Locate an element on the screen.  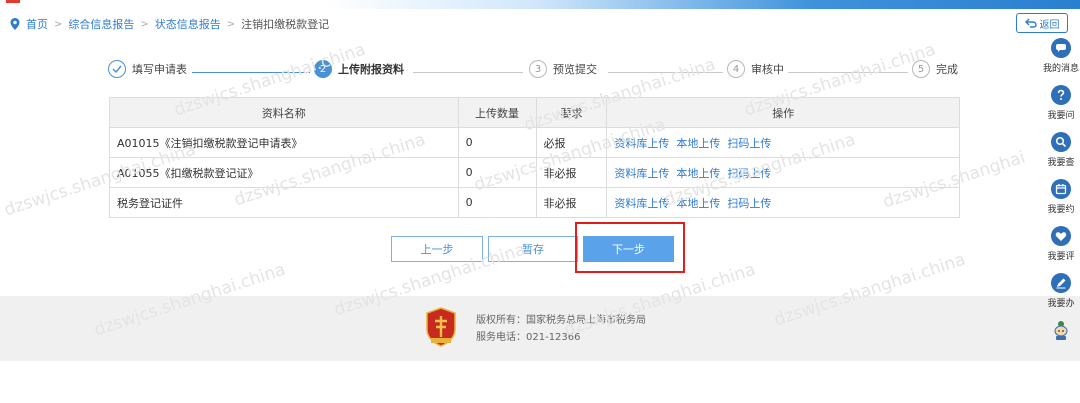
sidebar-item-ask: 我要问 is located at coordinates (1061, 103).